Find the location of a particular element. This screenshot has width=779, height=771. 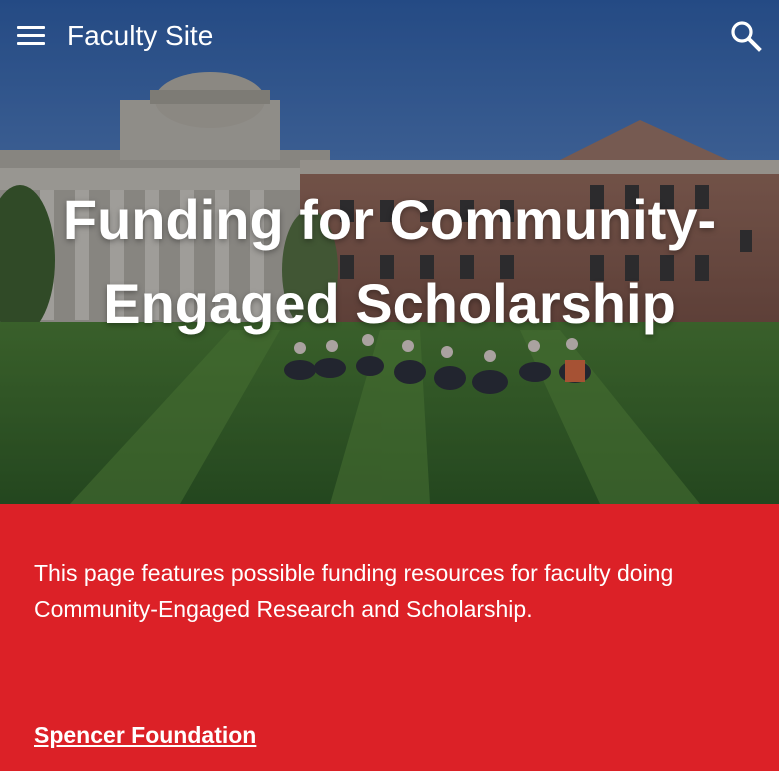

spencer-foundation-link: Spencer Foundation is located at coordinates (145, 735).